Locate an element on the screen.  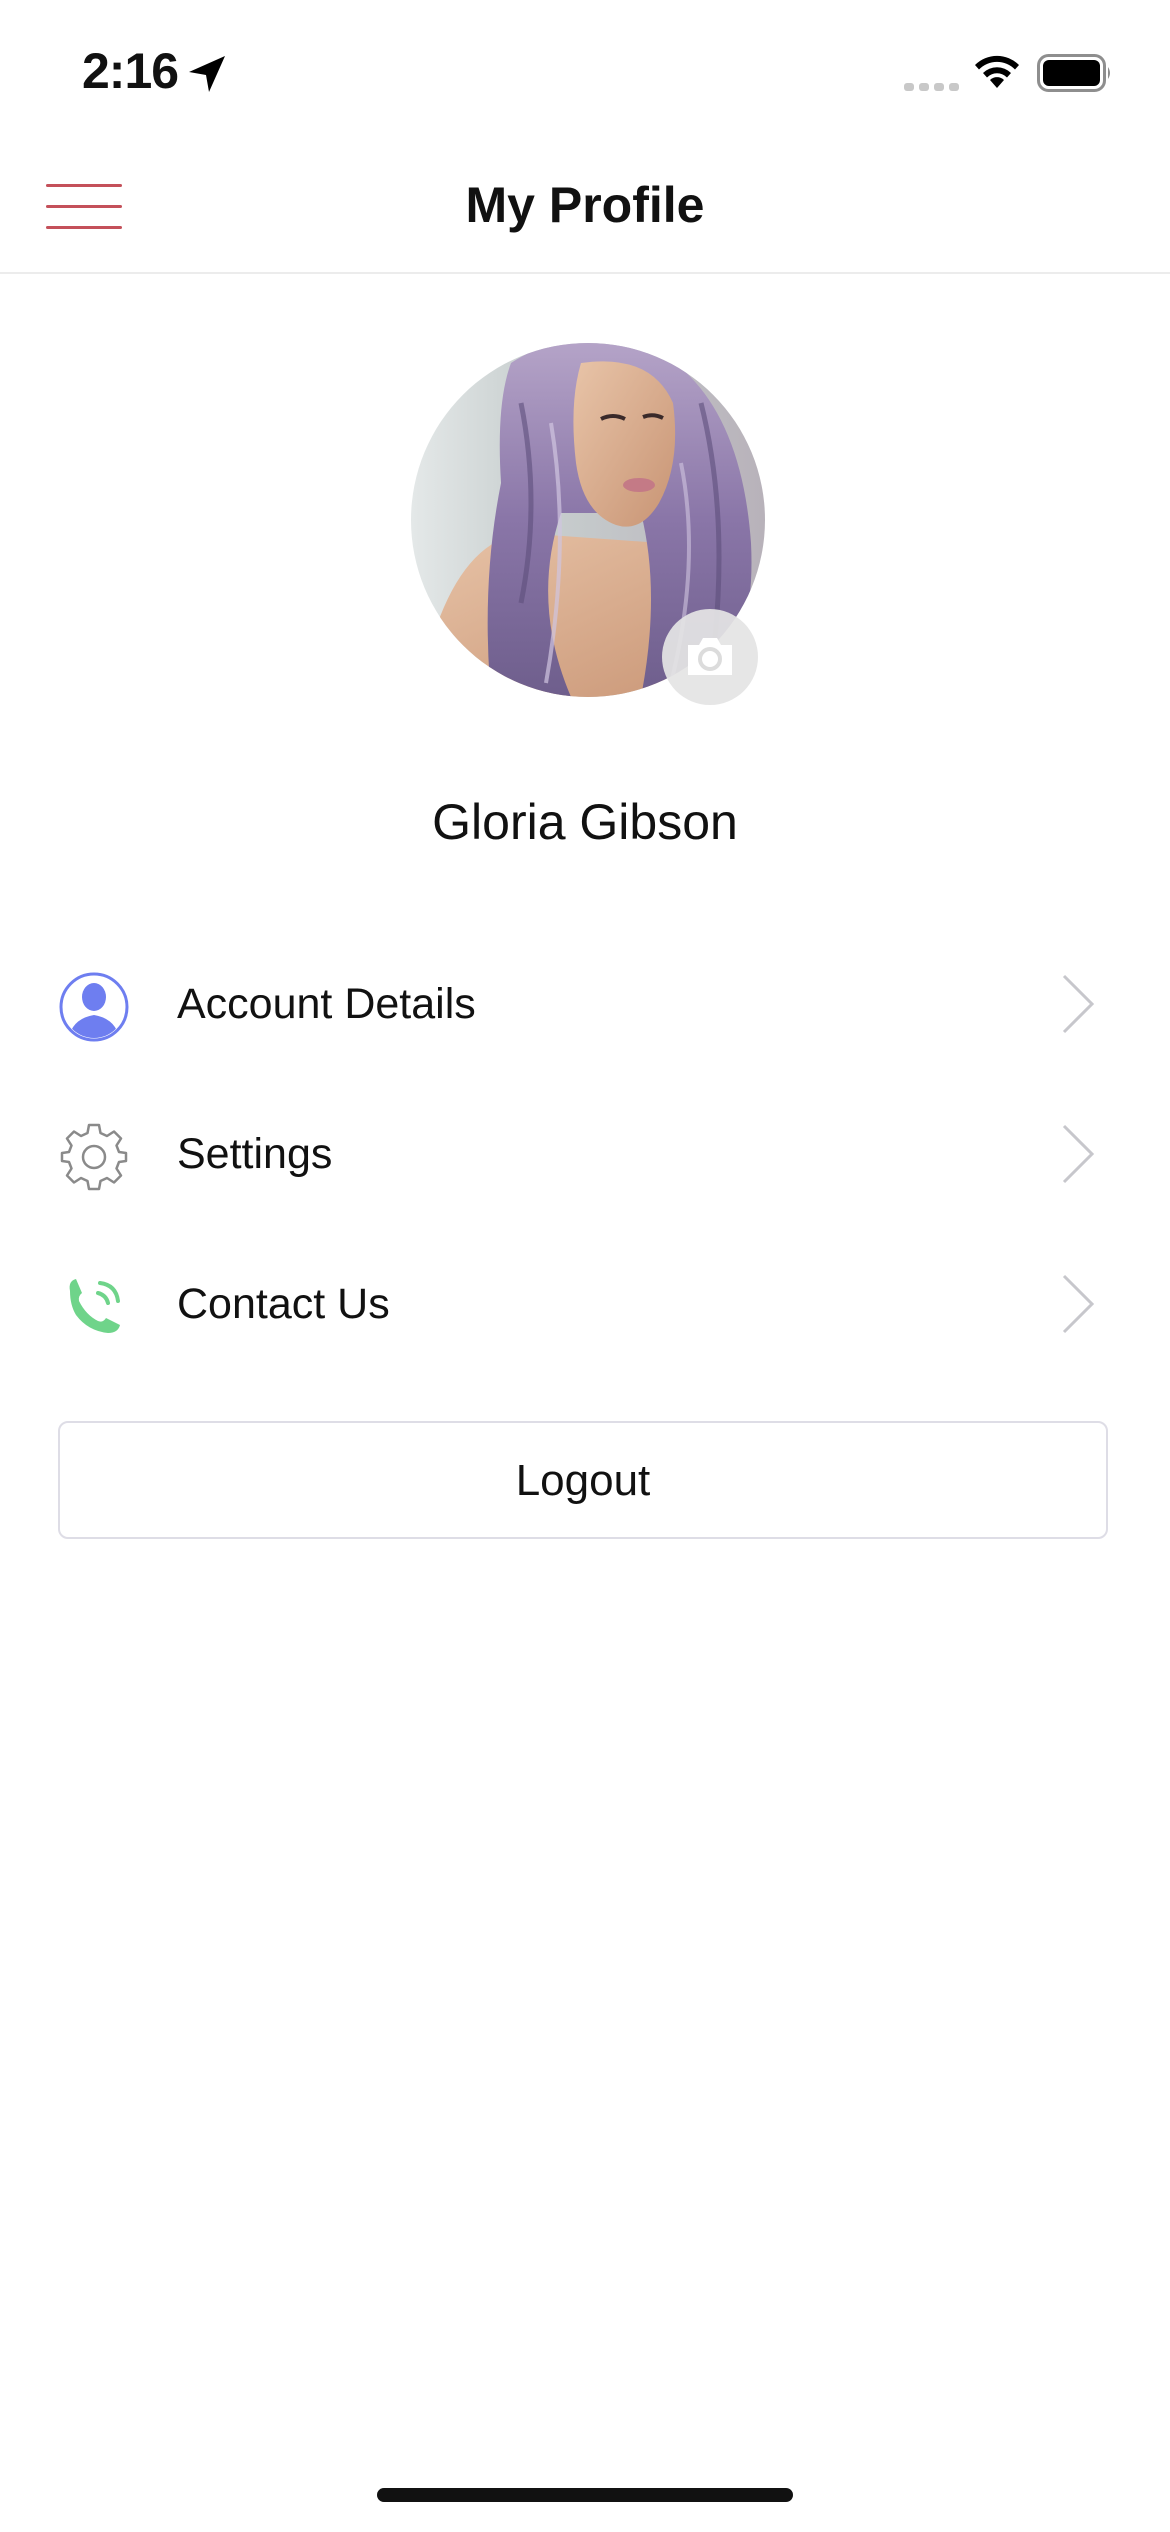
menu-item-label: Contact Us is located at coordinates (283, 1304).